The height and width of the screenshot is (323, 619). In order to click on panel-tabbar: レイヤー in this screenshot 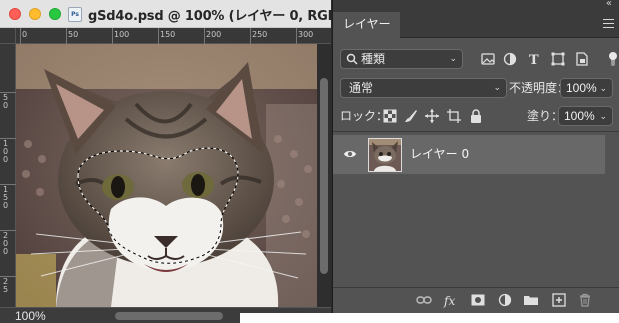, I will do `click(476, 25)`.